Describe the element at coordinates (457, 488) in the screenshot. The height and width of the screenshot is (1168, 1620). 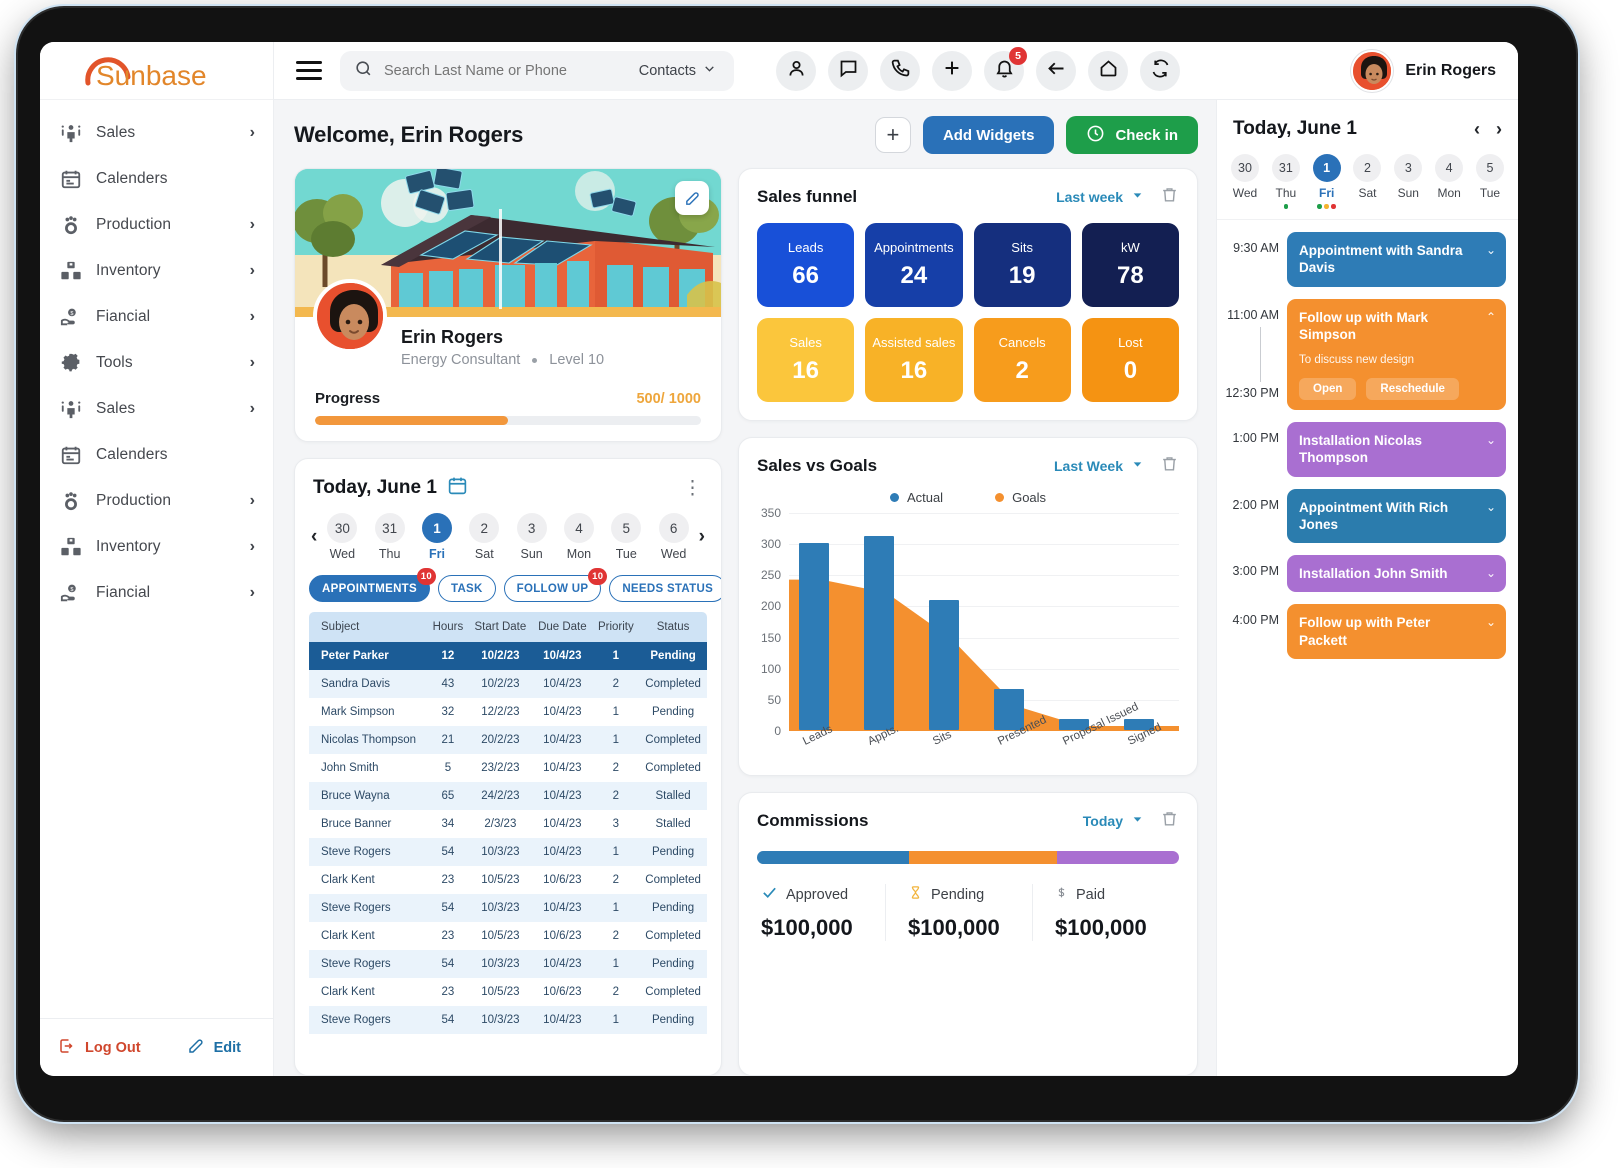
I see `calendar-icon` at that location.